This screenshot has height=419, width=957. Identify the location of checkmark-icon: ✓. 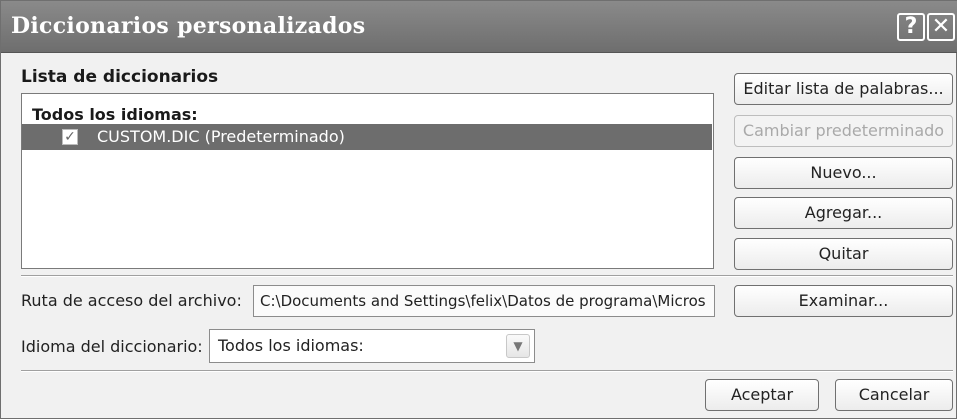
(70, 137).